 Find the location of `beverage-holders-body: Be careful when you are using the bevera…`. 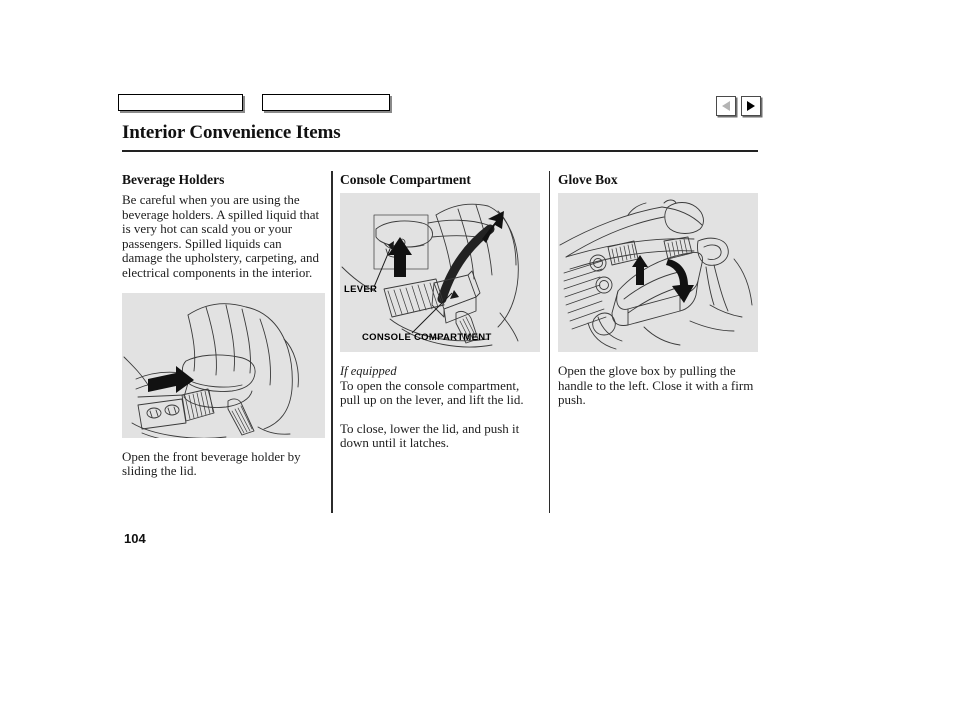

beverage-holders-body: Be careful when you are using the bevera… is located at coordinates (221, 236).